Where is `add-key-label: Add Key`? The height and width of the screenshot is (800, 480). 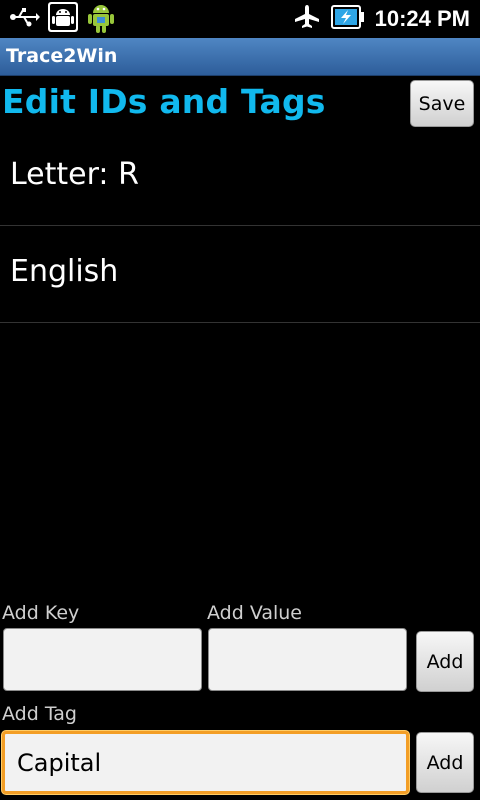 add-key-label: Add Key is located at coordinates (41, 613).